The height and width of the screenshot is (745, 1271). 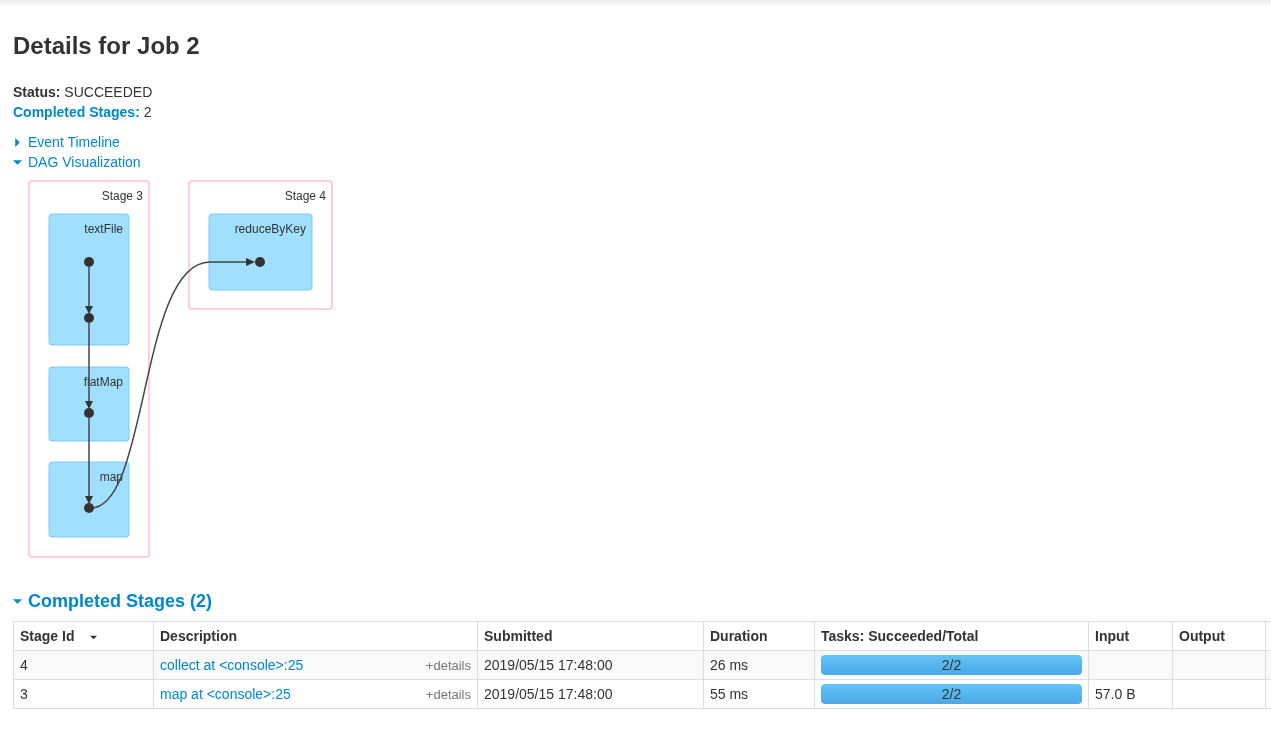 What do you see at coordinates (315, 636) in the screenshot?
I see `column-header: Description` at bounding box center [315, 636].